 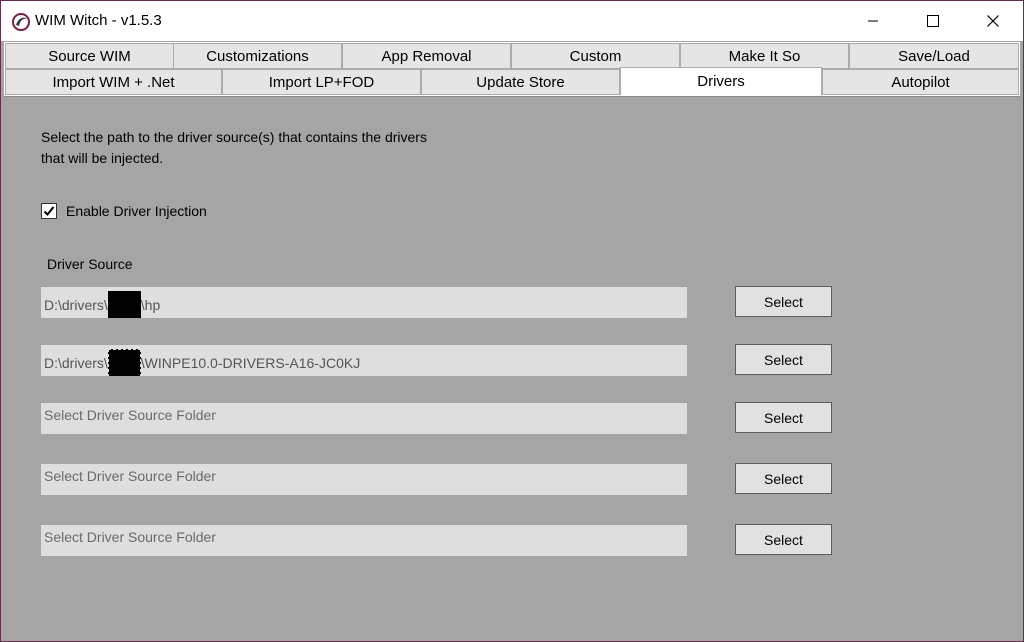 I want to click on source-1-suffix: \hp, so click(x=150, y=305).